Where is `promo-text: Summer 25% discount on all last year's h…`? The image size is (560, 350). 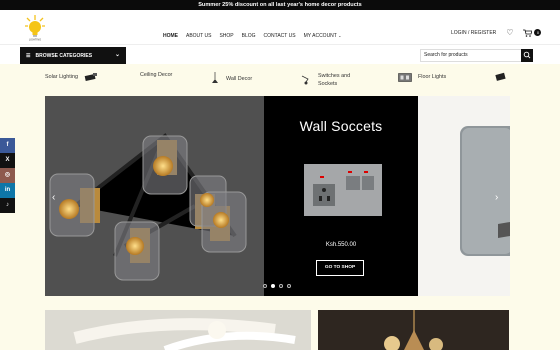 promo-text: Summer 25% discount on all last year's h… is located at coordinates (280, 5).